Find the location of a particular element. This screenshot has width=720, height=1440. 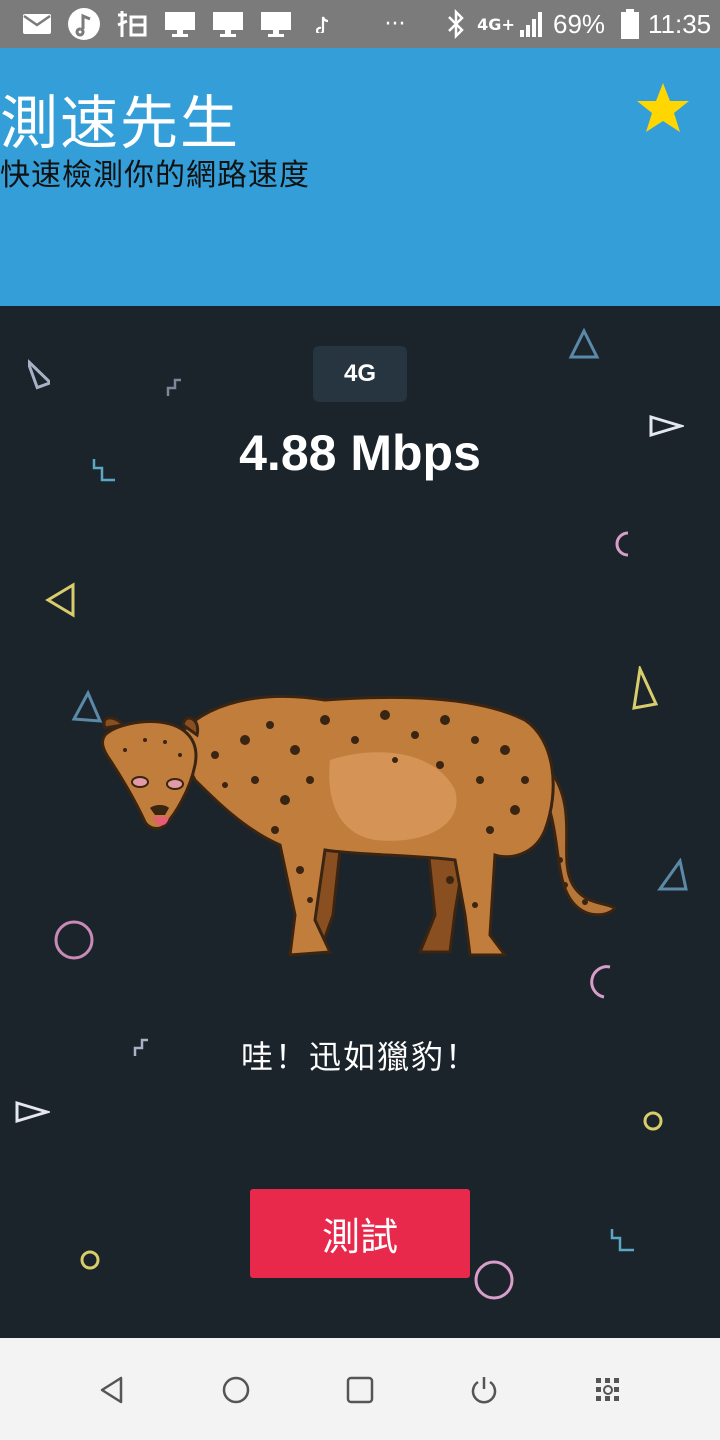

power-icon is located at coordinates (484, 1390).